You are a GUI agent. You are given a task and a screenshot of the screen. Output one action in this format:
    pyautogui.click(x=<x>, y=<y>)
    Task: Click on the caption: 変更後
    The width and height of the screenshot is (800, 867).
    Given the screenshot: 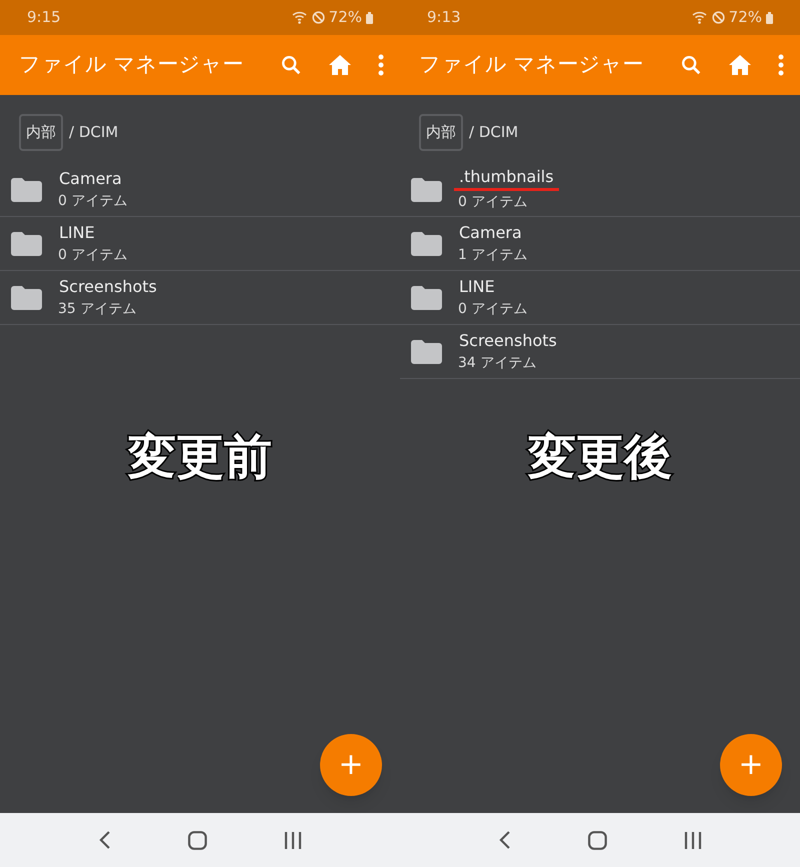 What is the action you would take?
    pyautogui.click(x=600, y=457)
    